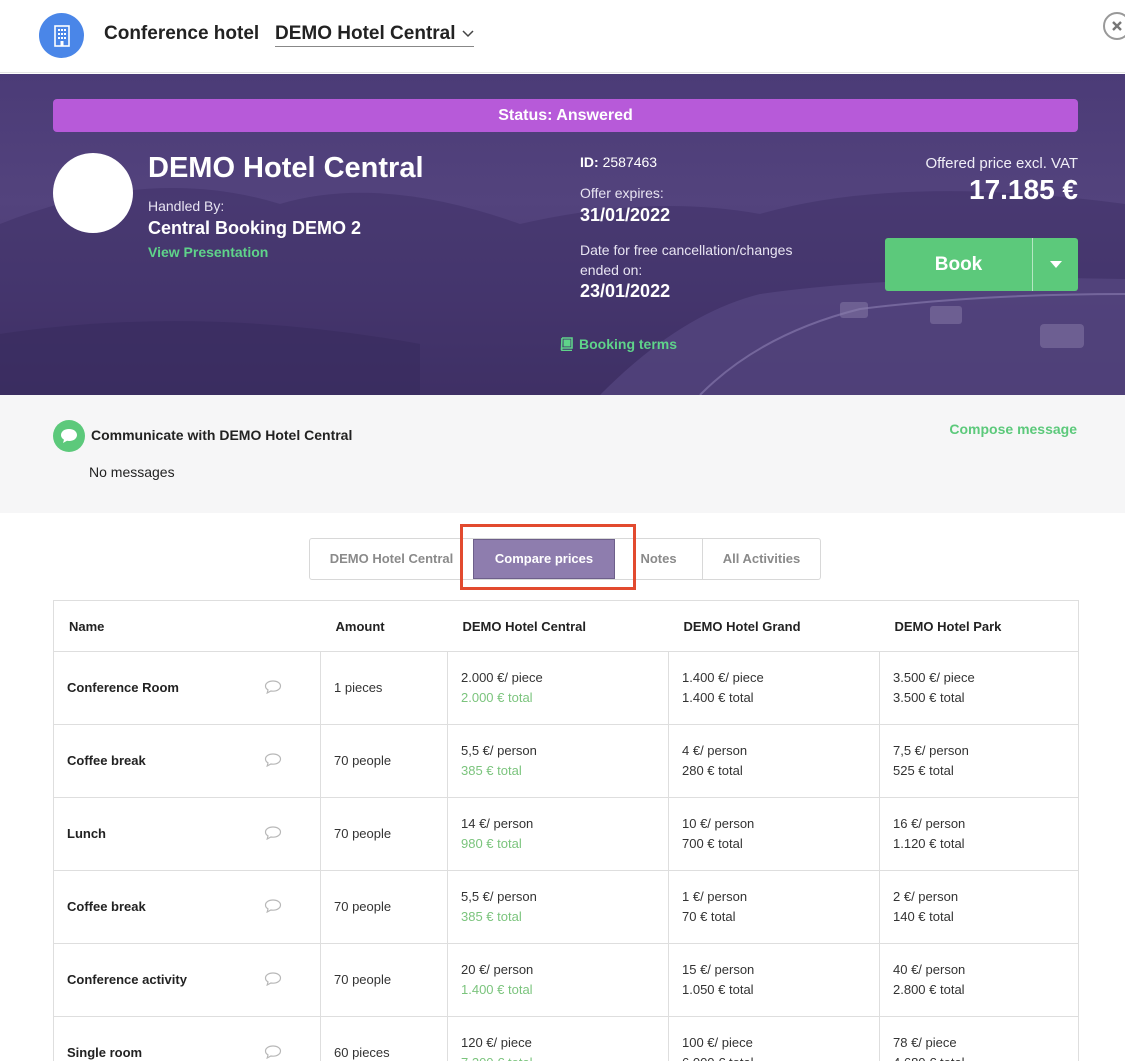  What do you see at coordinates (959, 264) in the screenshot?
I see `book-button: Book` at bounding box center [959, 264].